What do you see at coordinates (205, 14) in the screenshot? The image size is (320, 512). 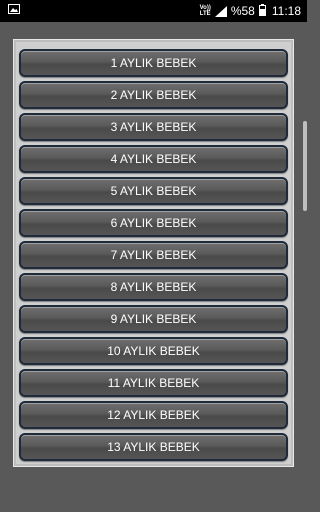 I see `volte-bottom-text: LTE` at bounding box center [205, 14].